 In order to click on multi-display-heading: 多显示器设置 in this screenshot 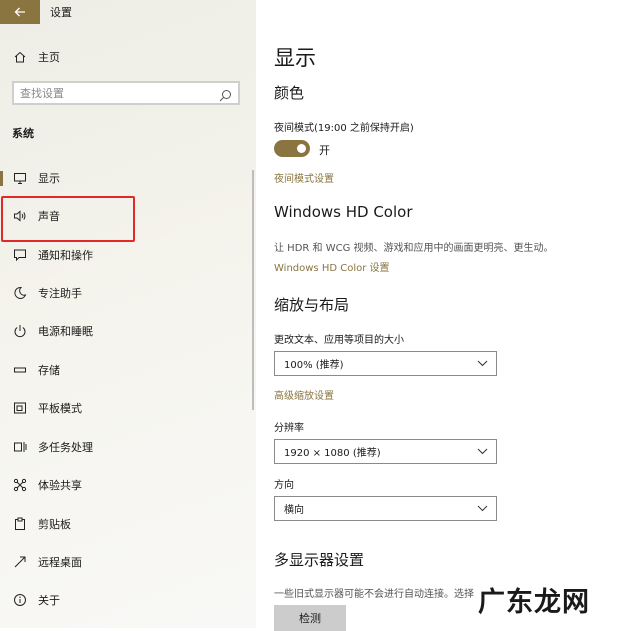, I will do `click(319, 560)`.